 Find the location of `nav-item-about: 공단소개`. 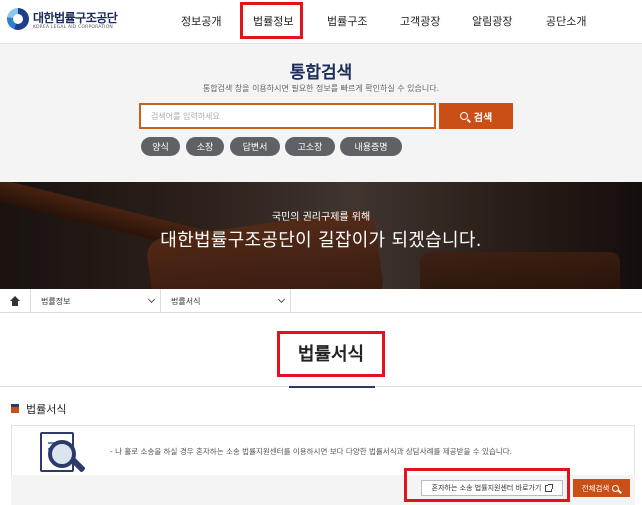

nav-item-about: 공단소개 is located at coordinates (566, 21).